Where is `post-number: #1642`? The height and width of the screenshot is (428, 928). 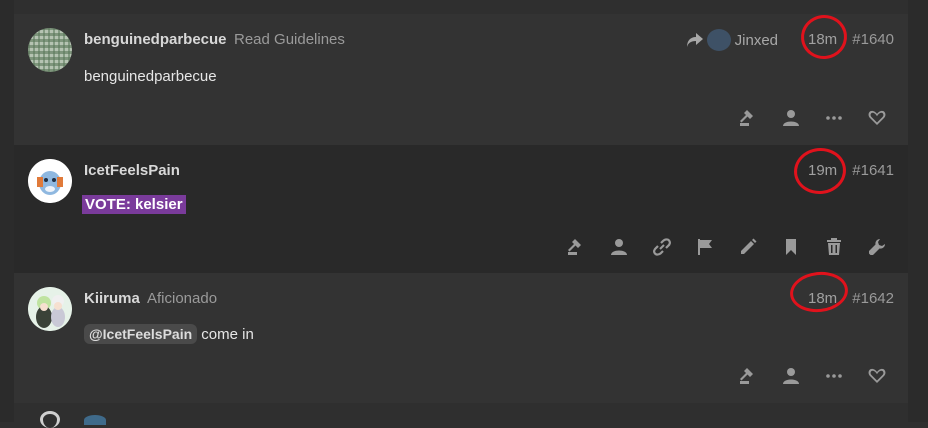
post-number: #1642 is located at coordinates (873, 298).